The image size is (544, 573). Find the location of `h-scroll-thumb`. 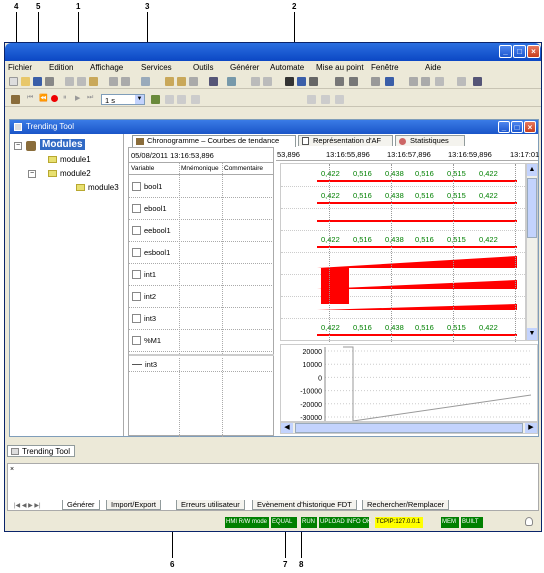

h-scroll-thumb is located at coordinates (409, 428).